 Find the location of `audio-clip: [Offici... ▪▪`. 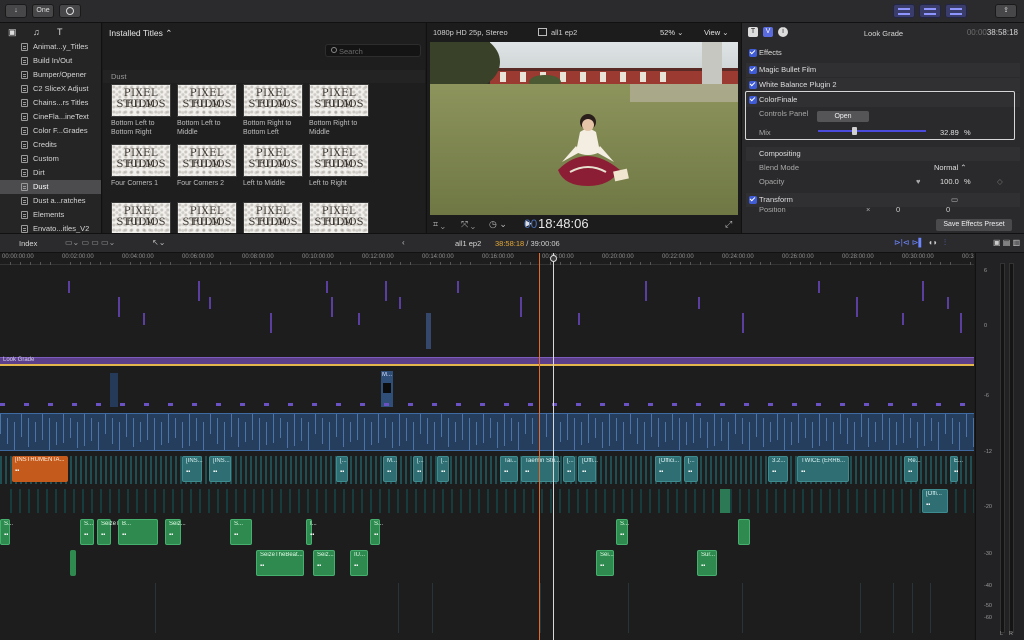

audio-clip: [Offici... ▪▪ is located at coordinates (668, 469).